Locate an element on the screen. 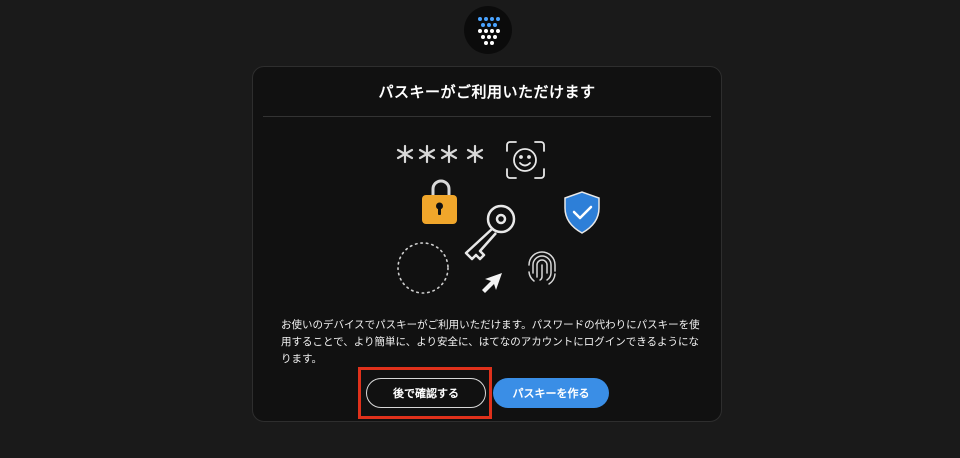 The height and width of the screenshot is (458, 960). cursor-arrow-icon is located at coordinates (492, 283).